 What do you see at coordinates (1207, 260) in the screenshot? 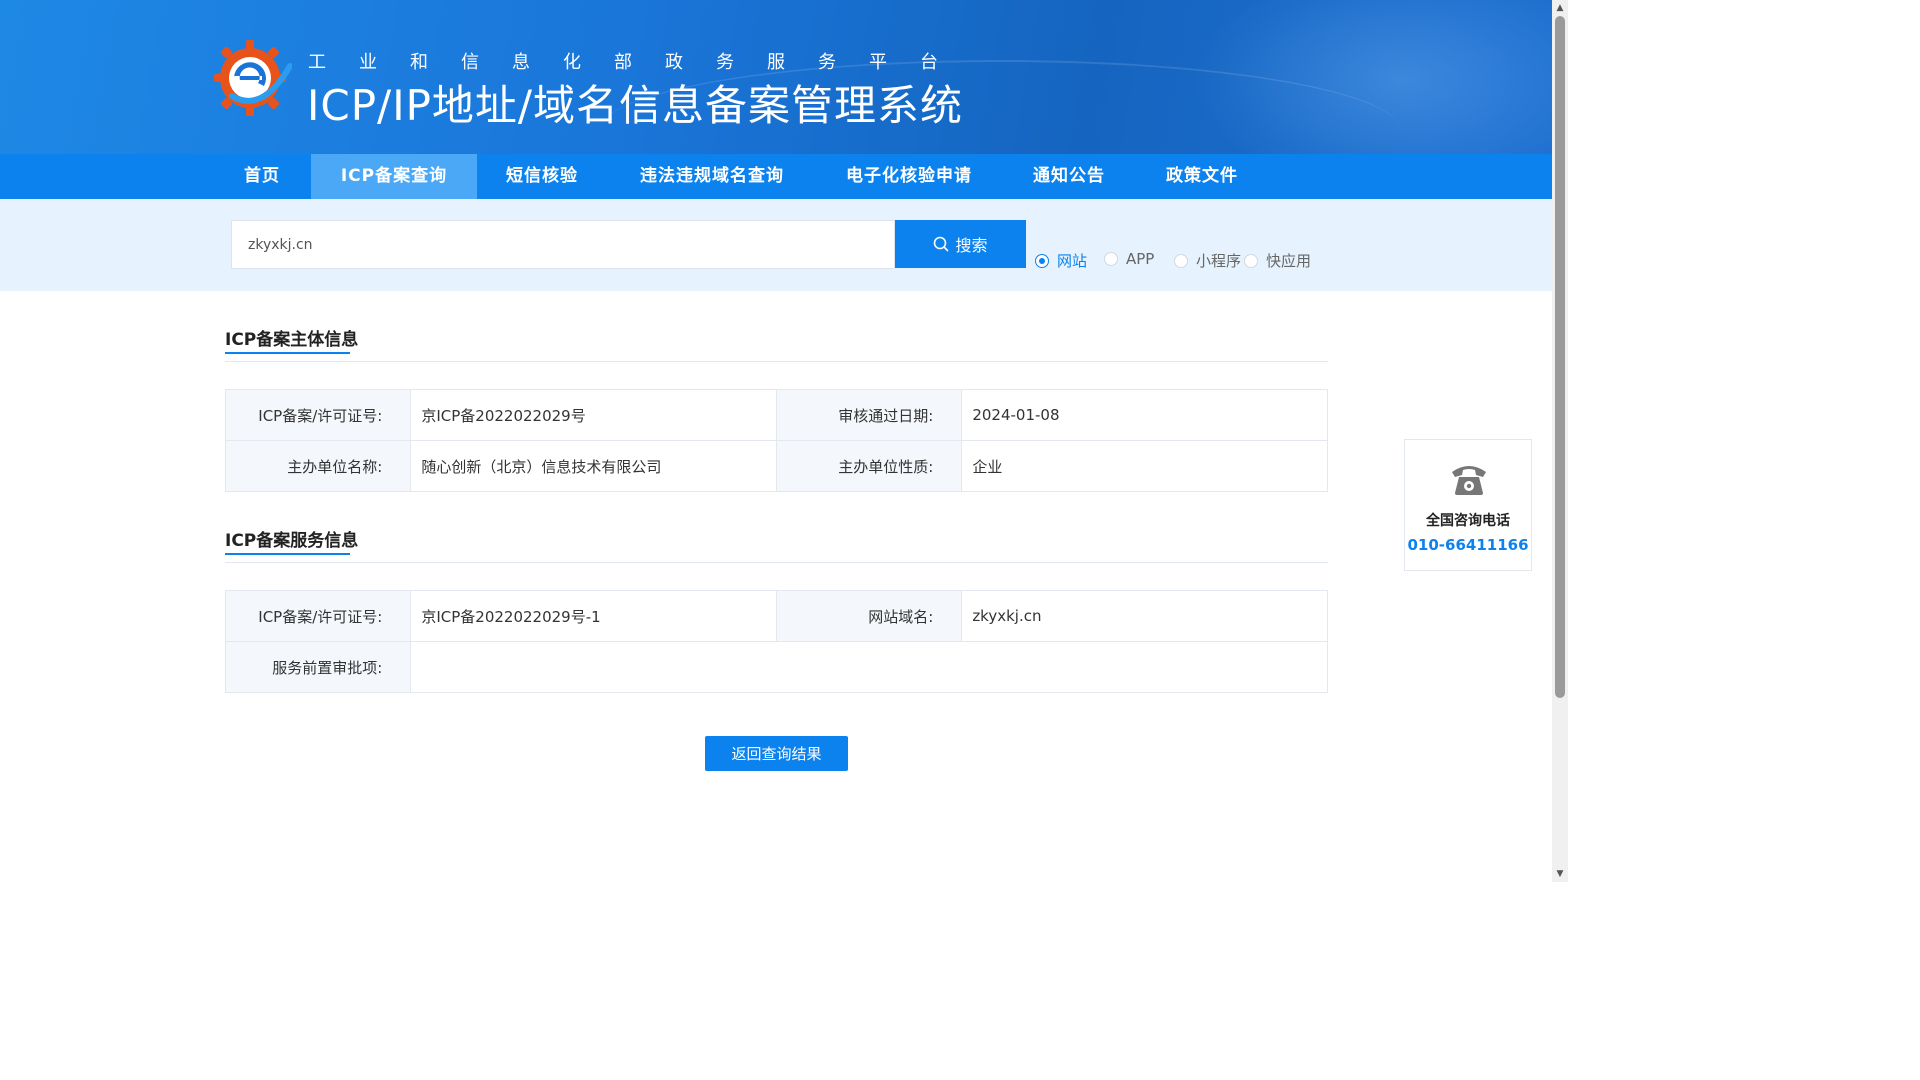
I see `radio-mini-program: 小程序` at bounding box center [1207, 260].